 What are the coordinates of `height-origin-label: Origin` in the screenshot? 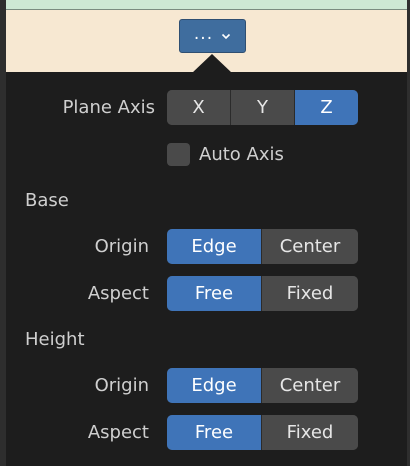 It's located at (121, 385).